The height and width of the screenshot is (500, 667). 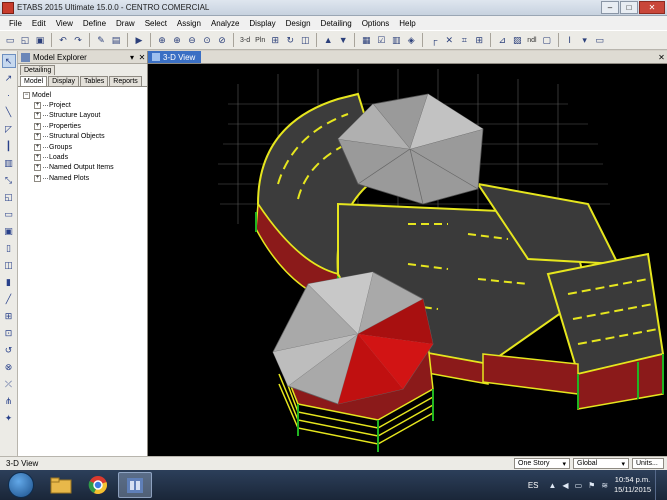 I want to click on battery-icon: ▭, so click(x=579, y=485).